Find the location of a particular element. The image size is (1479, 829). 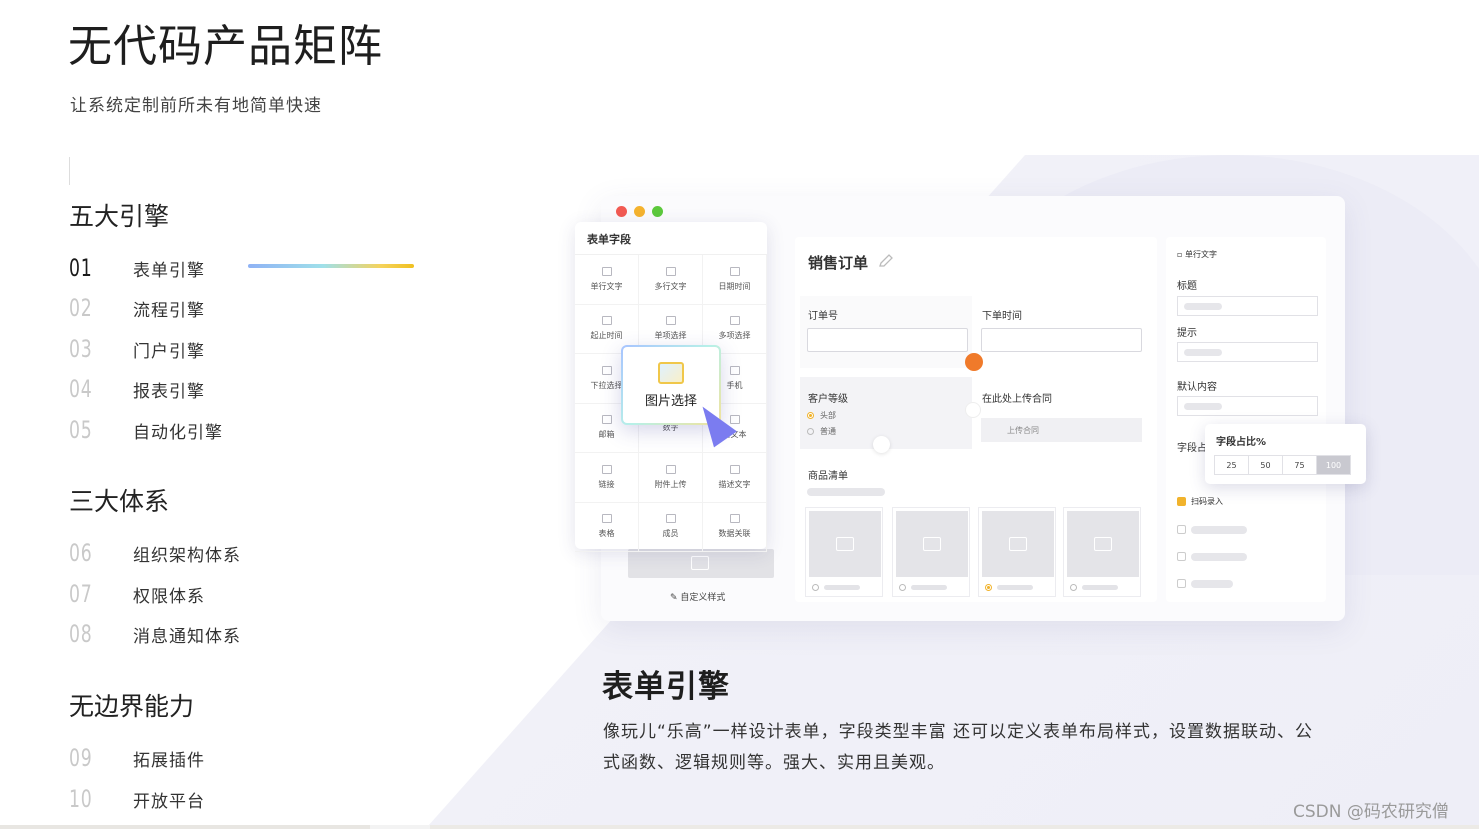

width-option-selected: 100 is located at coordinates (1333, 465).